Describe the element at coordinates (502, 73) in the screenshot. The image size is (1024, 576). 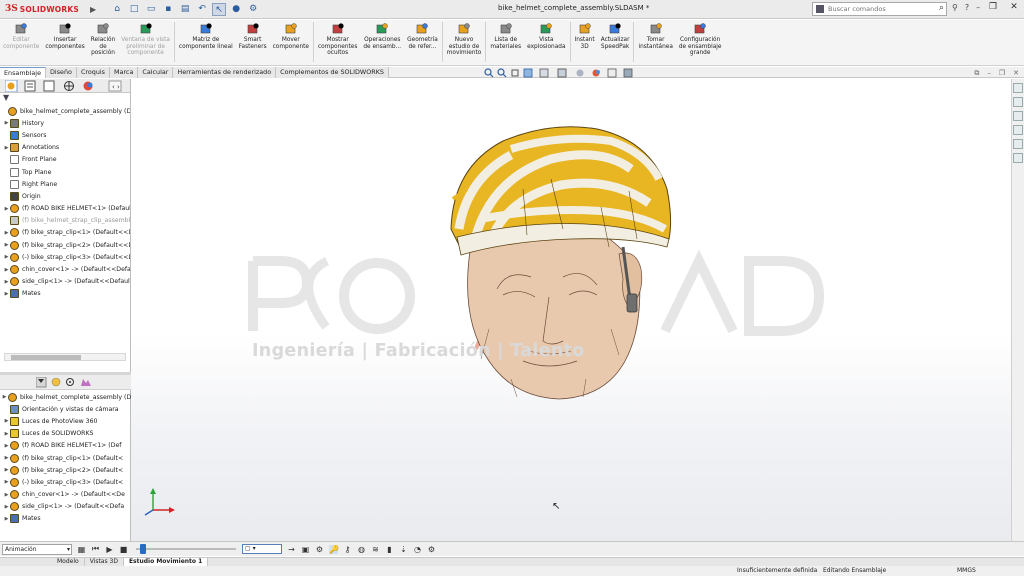
I see `zoom-area-icon` at that location.